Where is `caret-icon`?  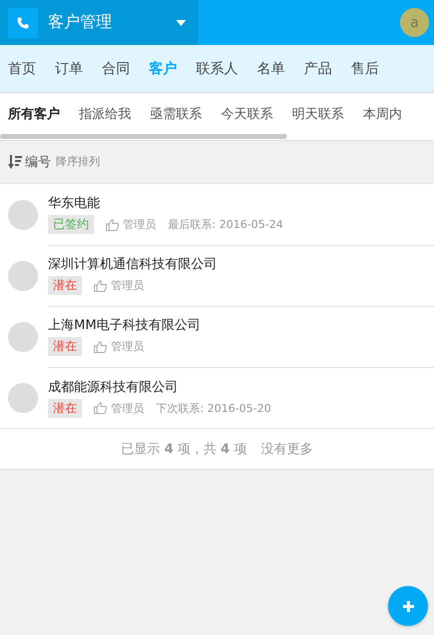
caret-icon is located at coordinates (181, 23).